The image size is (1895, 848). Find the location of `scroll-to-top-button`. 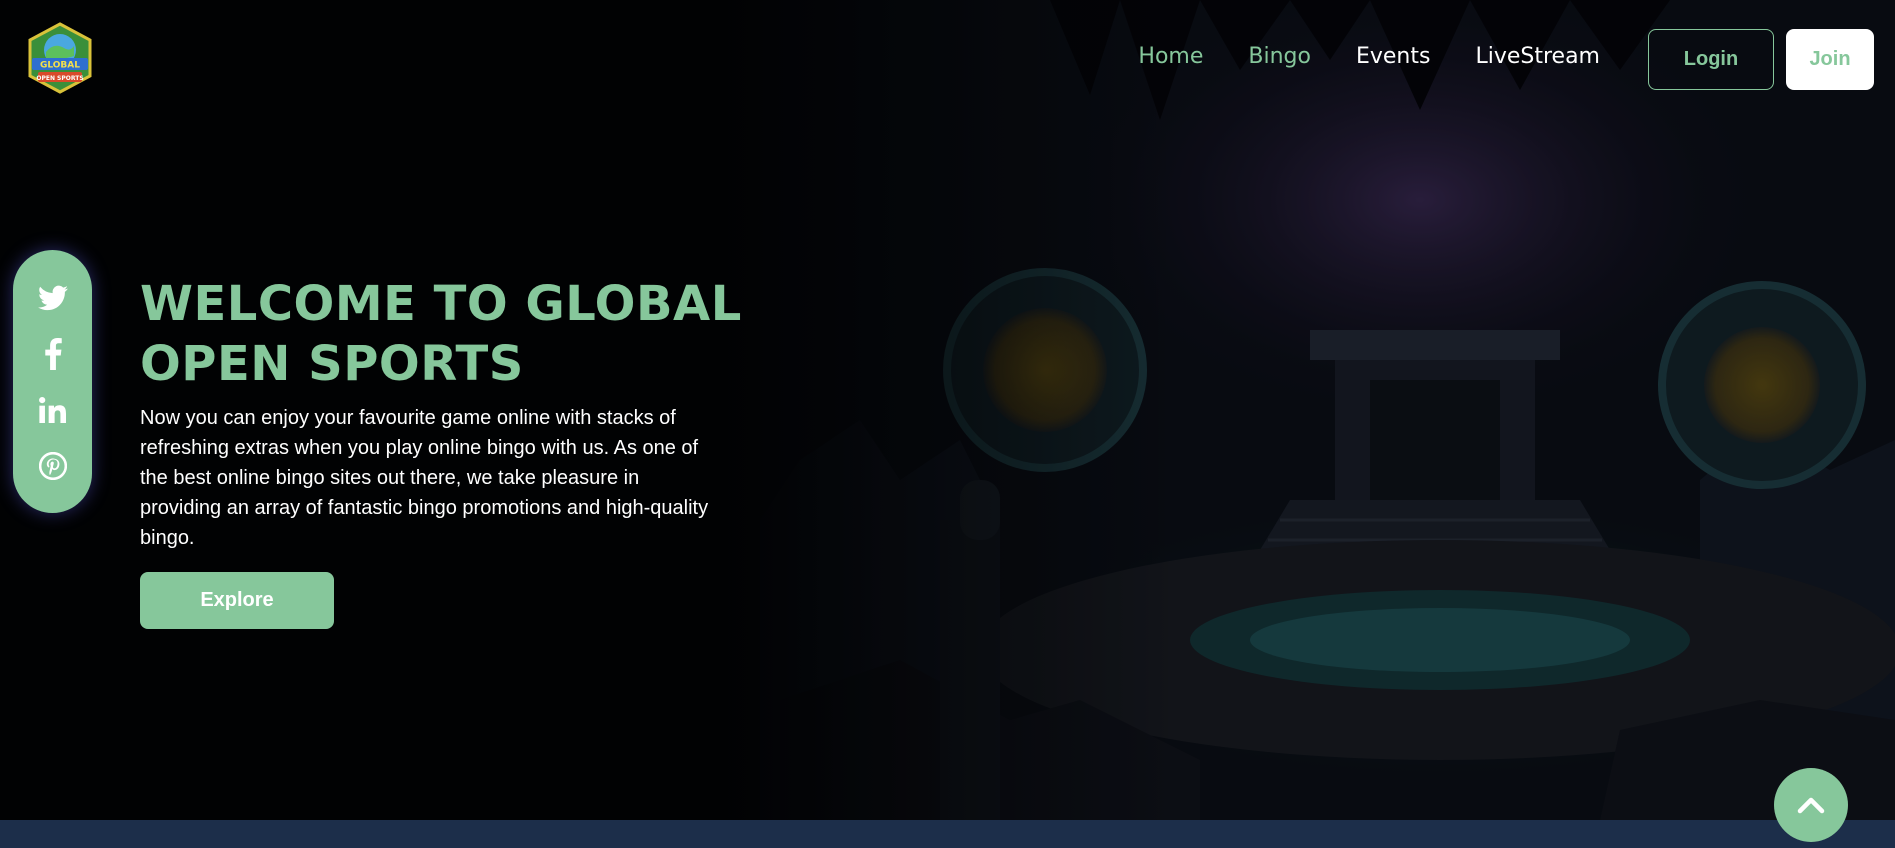

scroll-to-top-button is located at coordinates (1811, 805).